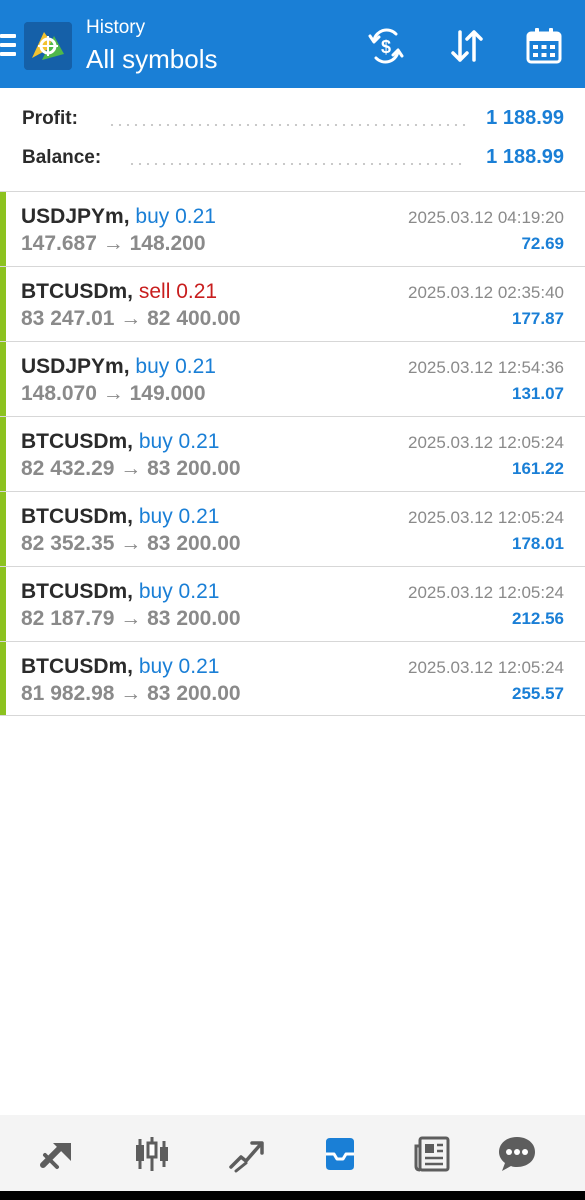 The height and width of the screenshot is (1200, 585). I want to click on profit-value: 1 188.99, so click(525, 118).